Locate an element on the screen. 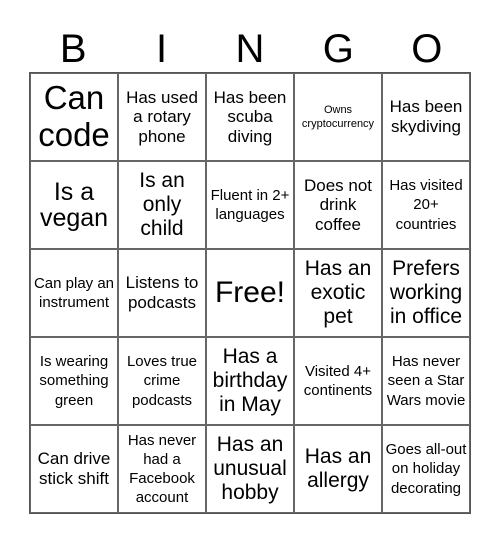 The width and height of the screenshot is (500, 544). bingo-cell: Has a birthday in May is located at coordinates (250, 381).